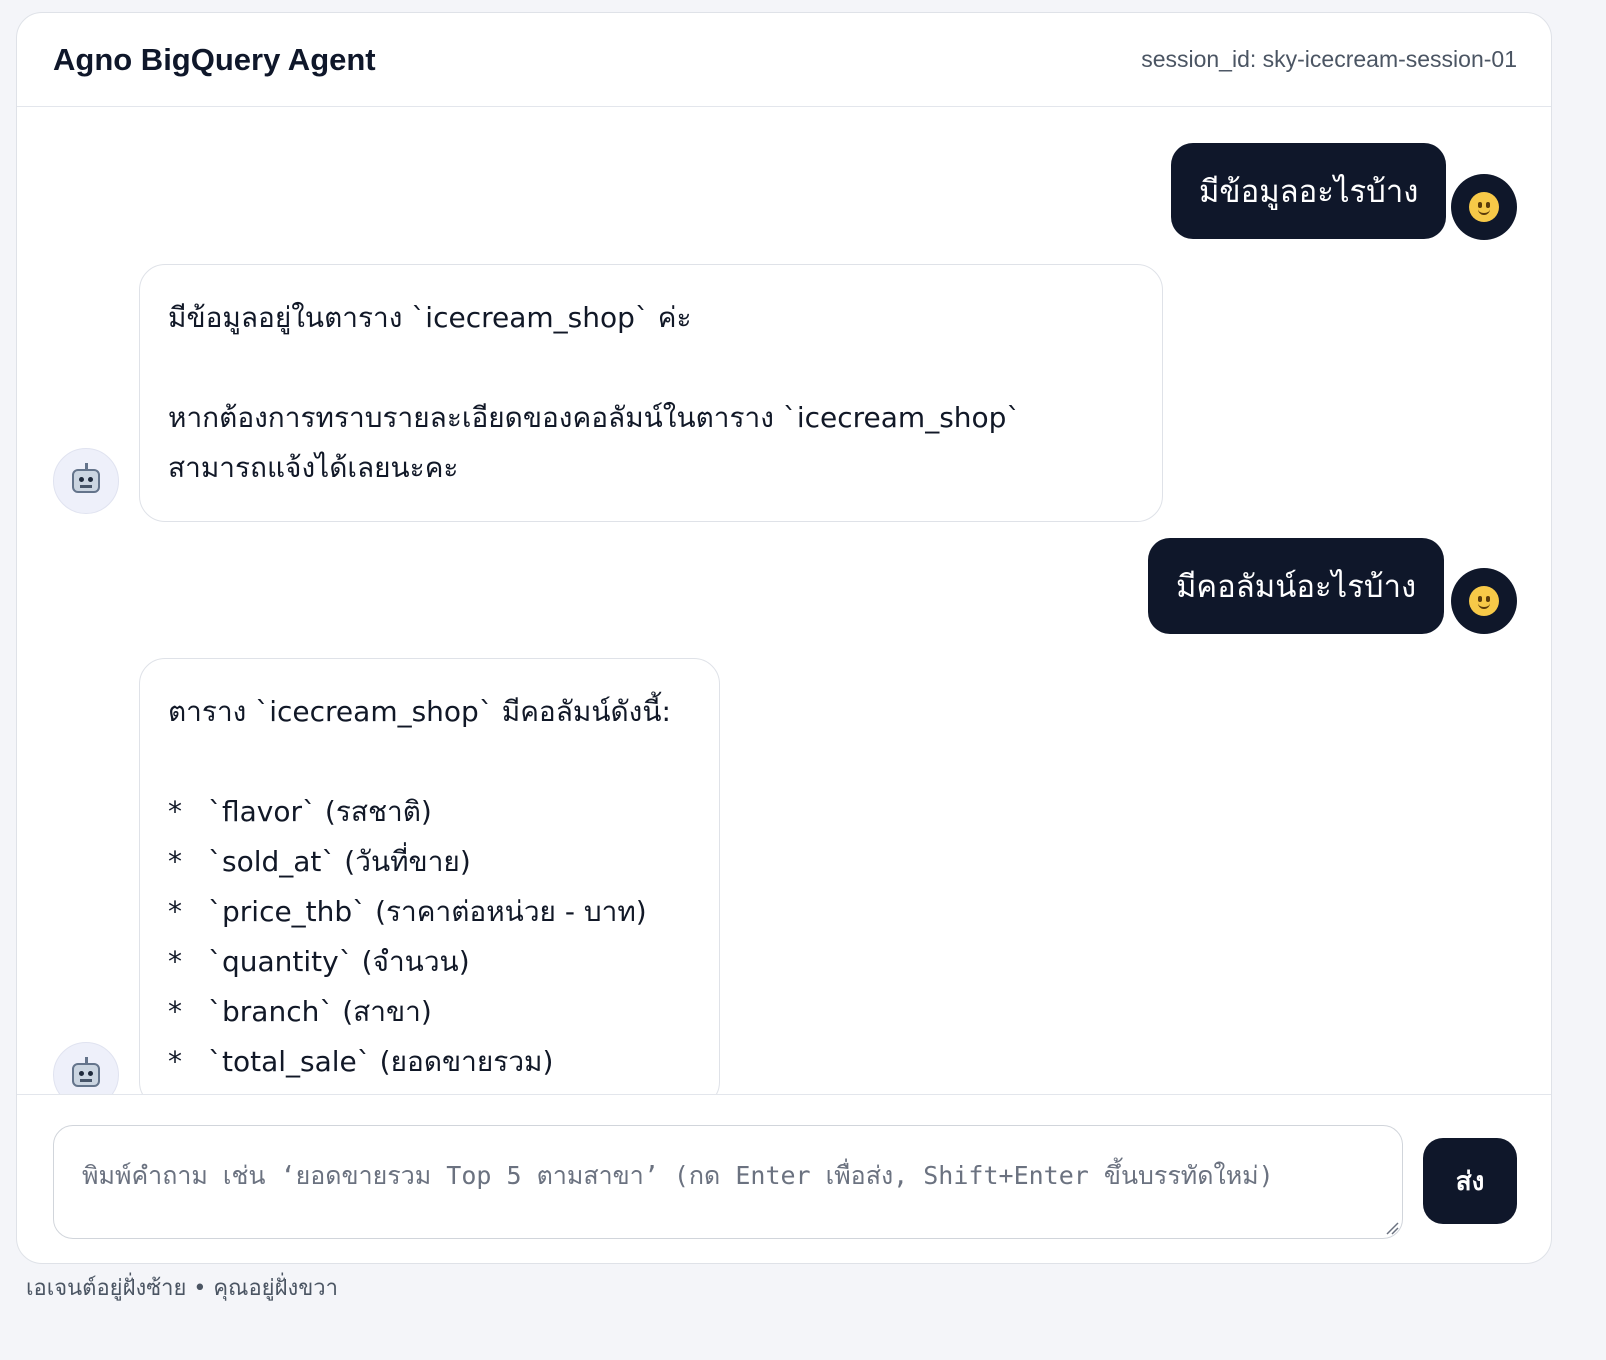 The image size is (1606, 1360). I want to click on composer-bar: ส่ง, so click(784, 1178).